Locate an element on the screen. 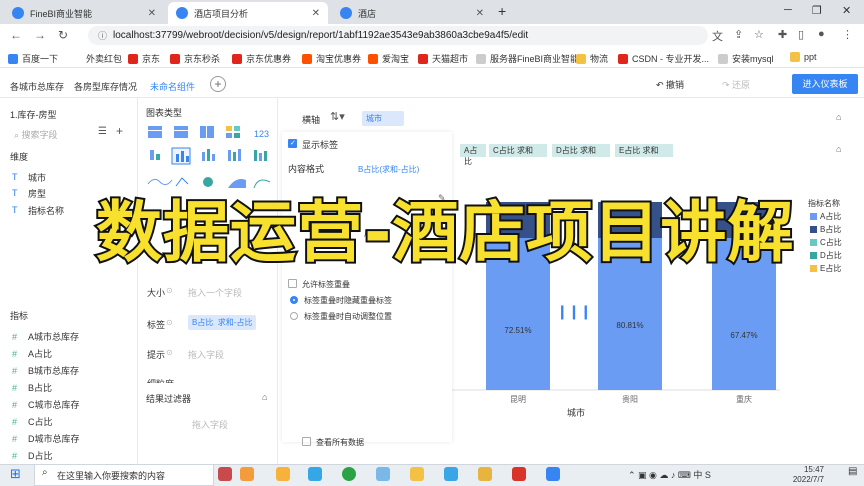  chart-type-number-icon: 123 is located at coordinates (261, 134).